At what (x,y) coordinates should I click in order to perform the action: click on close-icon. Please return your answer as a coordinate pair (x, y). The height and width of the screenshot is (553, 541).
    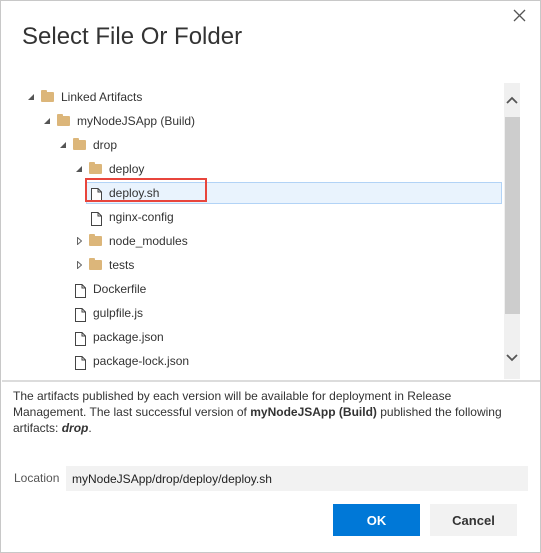
    Looking at the image, I should click on (519, 15).